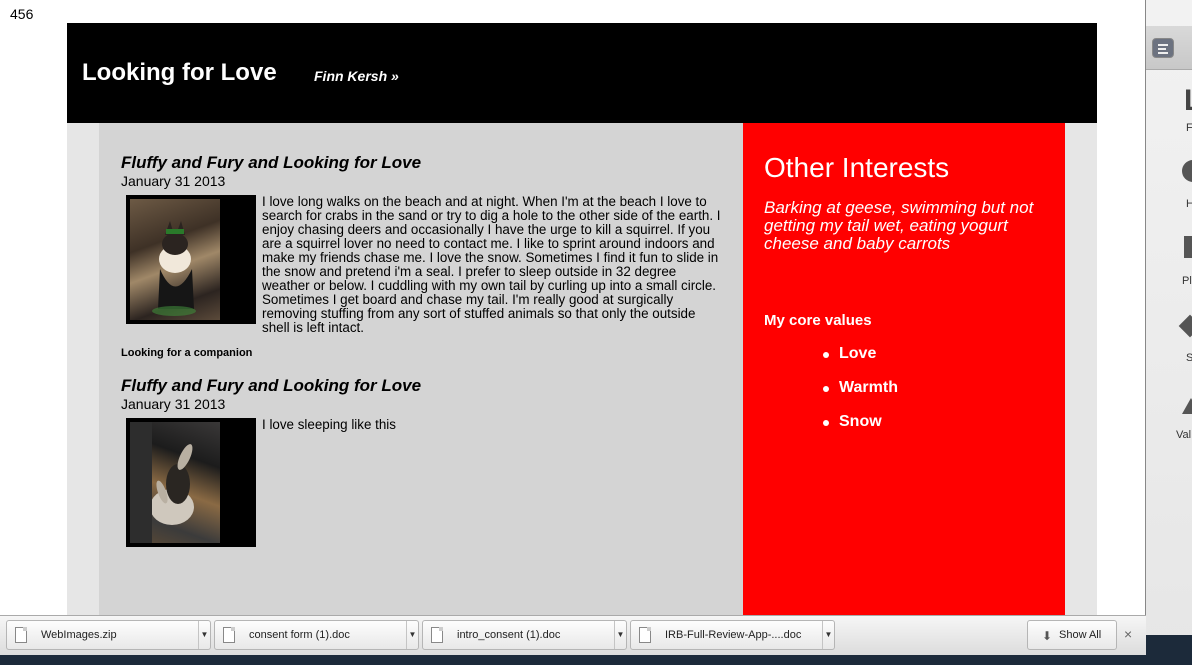 The image size is (1192, 665). I want to click on close-icon: ×, so click(1128, 634).